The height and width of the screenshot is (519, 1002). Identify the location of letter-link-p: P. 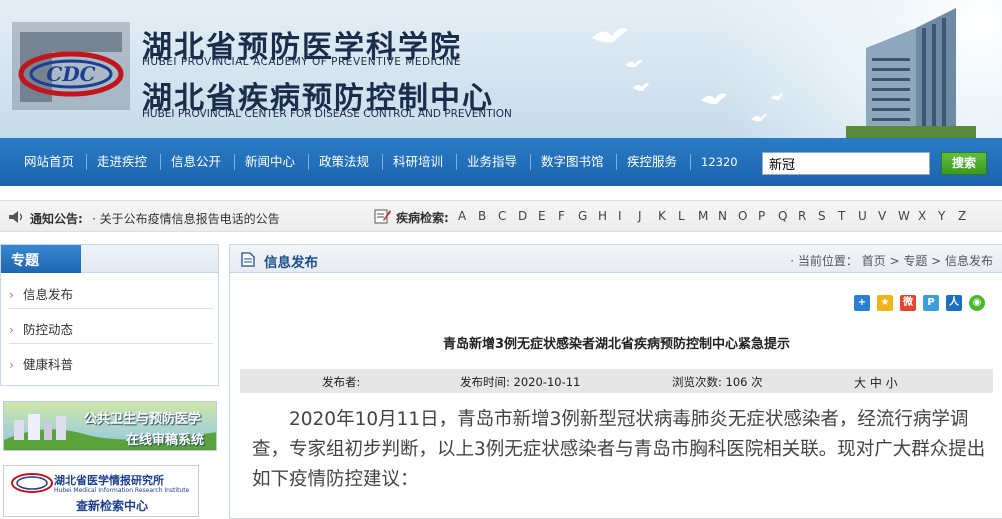
(761, 216).